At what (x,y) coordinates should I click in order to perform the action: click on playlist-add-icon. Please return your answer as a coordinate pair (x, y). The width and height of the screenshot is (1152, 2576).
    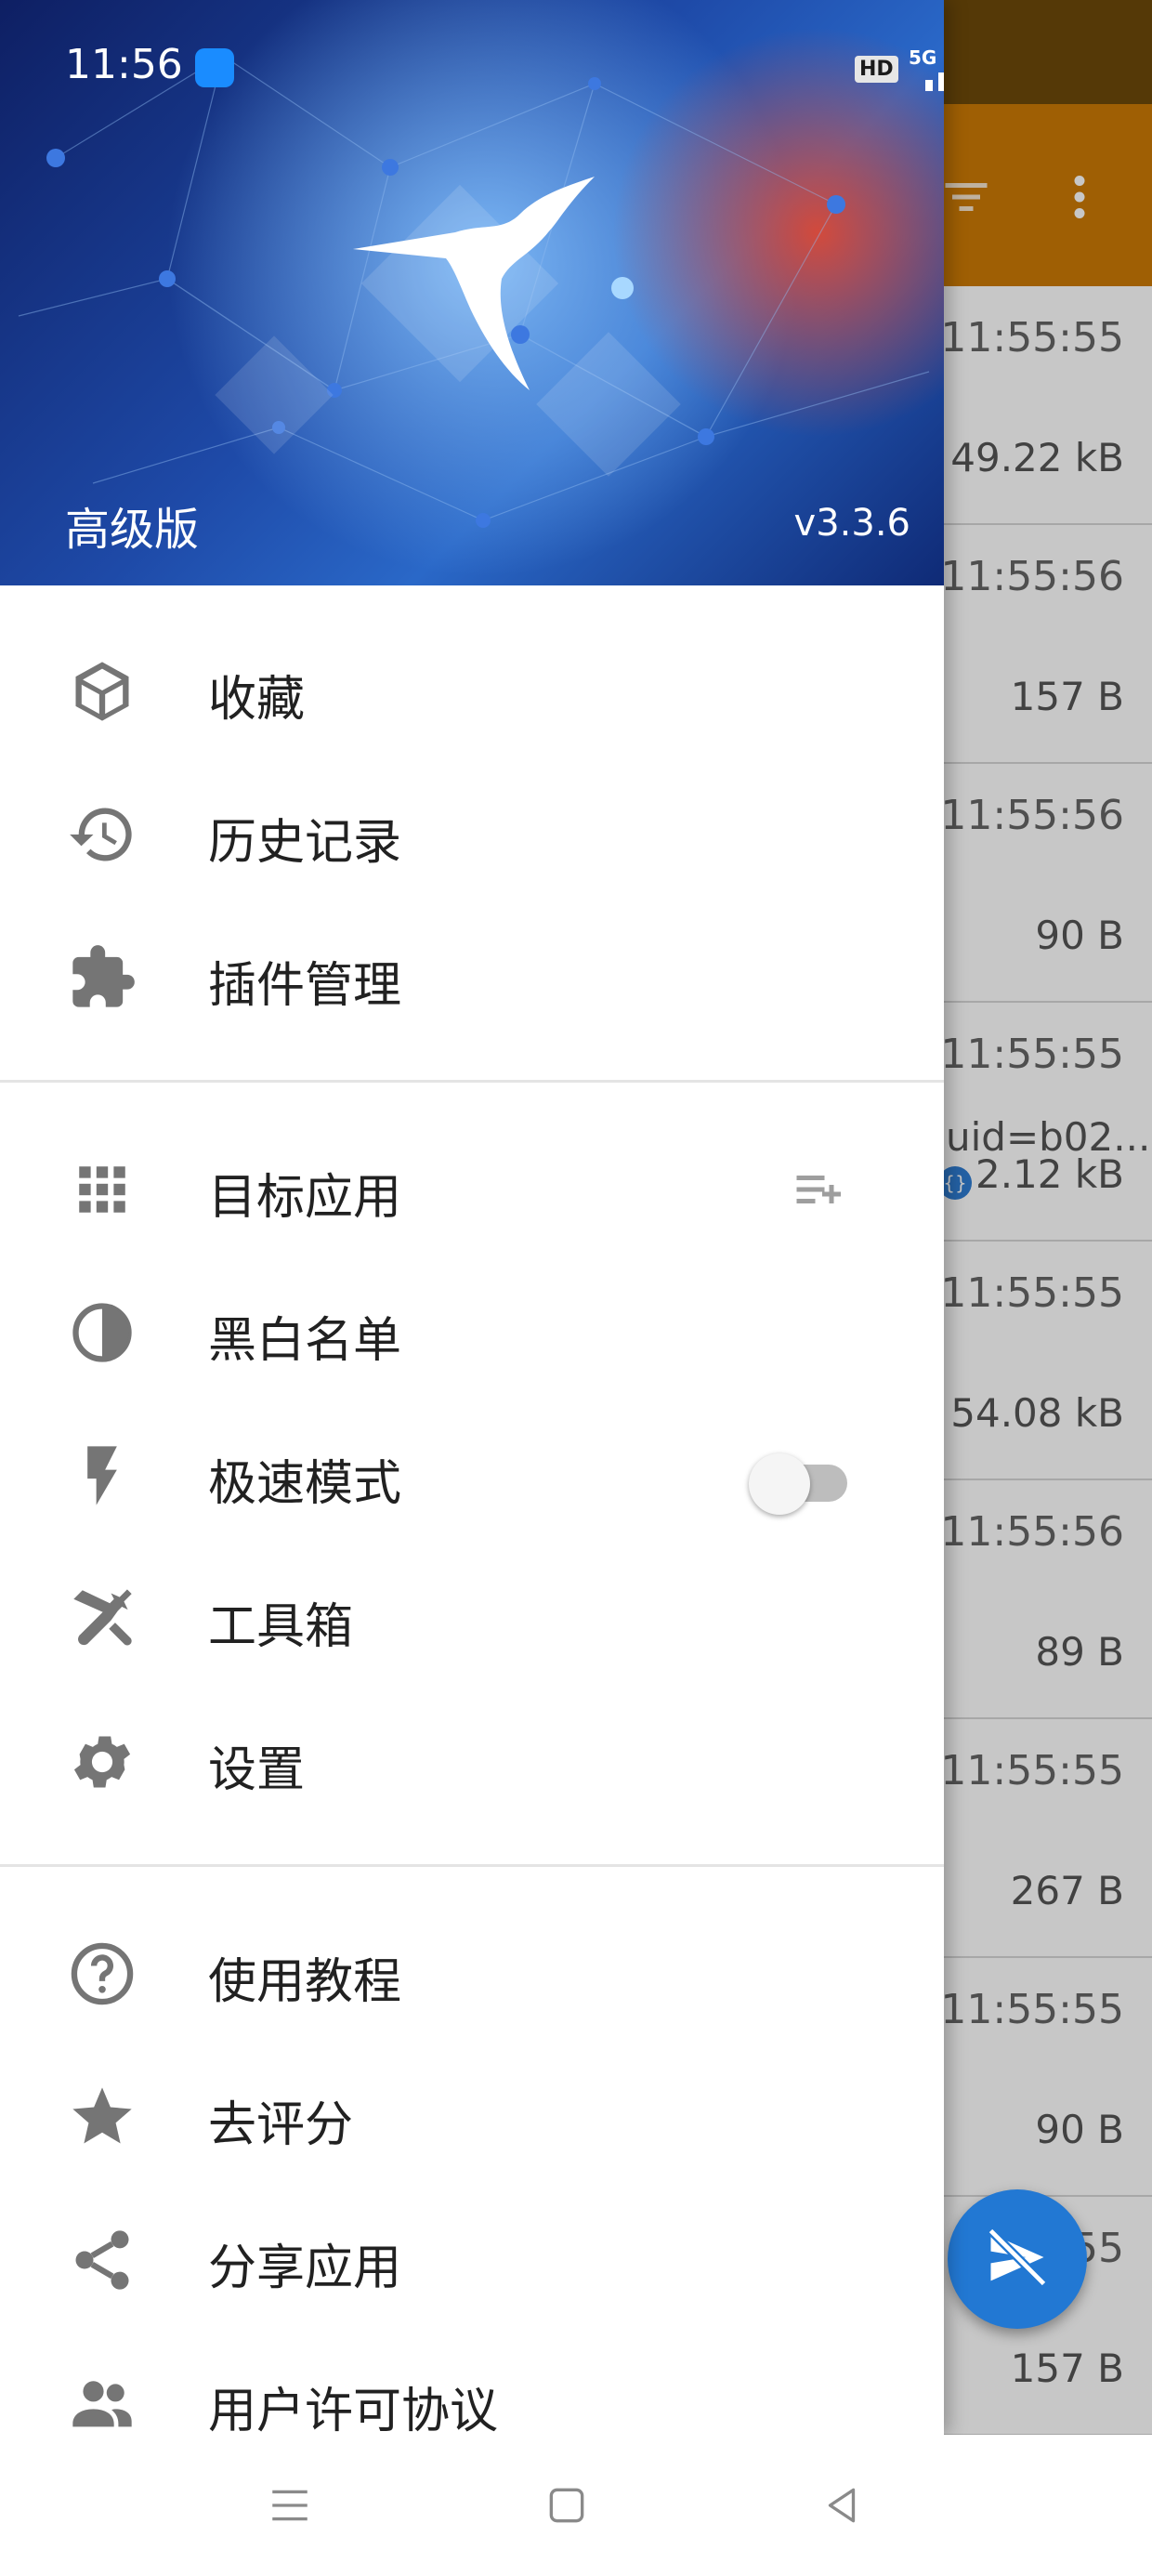
    Looking at the image, I should click on (817, 1191).